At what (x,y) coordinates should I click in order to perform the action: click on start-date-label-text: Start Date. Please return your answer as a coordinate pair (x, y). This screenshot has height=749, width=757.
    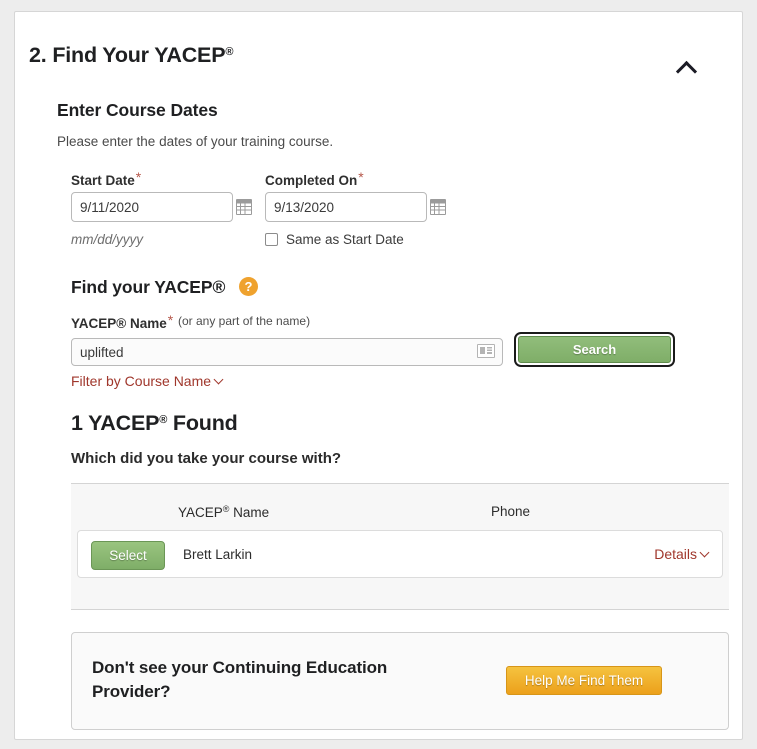
    Looking at the image, I should click on (103, 180).